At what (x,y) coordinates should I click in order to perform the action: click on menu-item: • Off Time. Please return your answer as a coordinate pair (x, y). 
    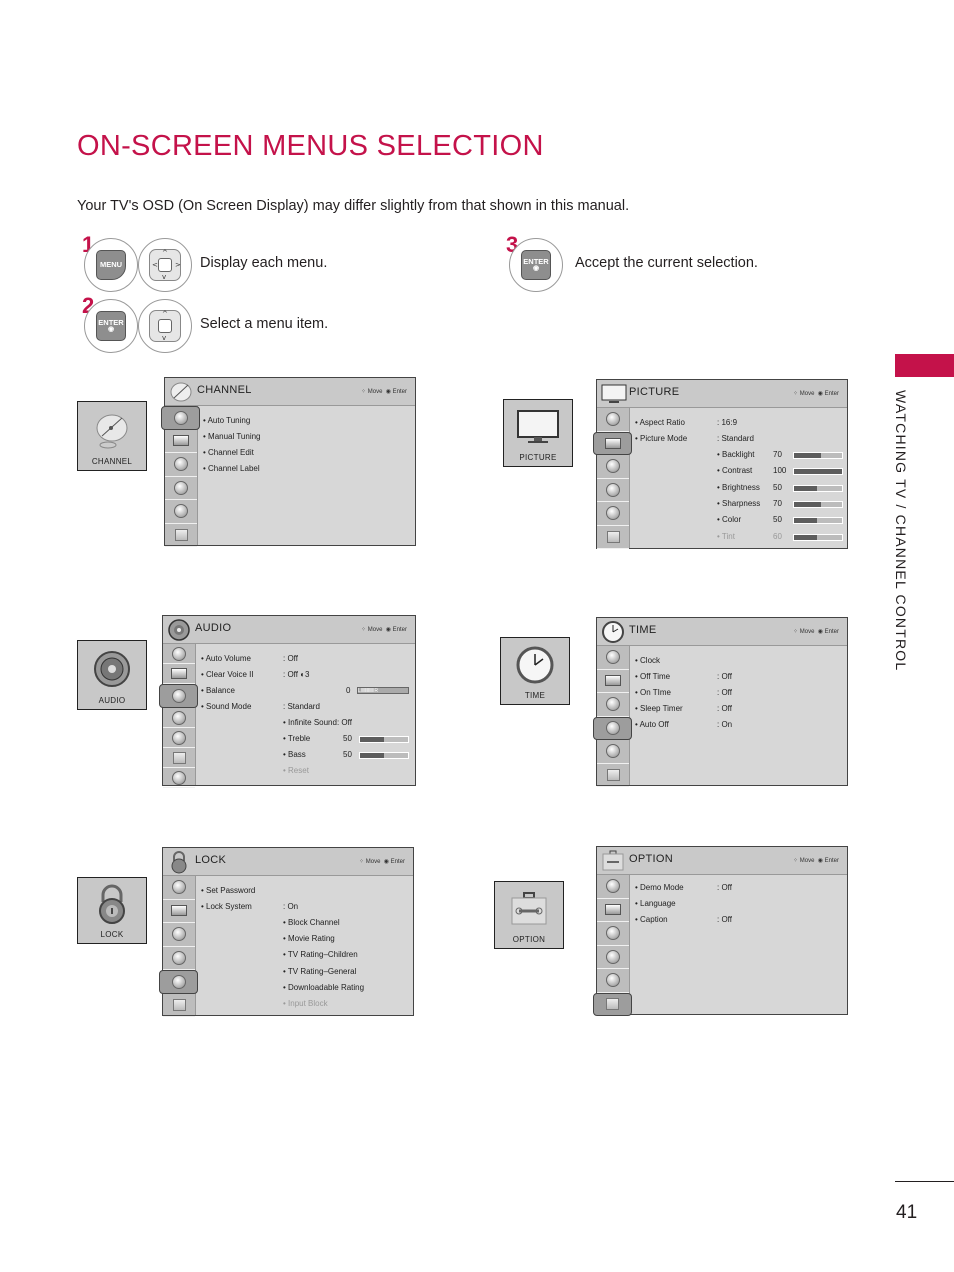
    Looking at the image, I should click on (652, 678).